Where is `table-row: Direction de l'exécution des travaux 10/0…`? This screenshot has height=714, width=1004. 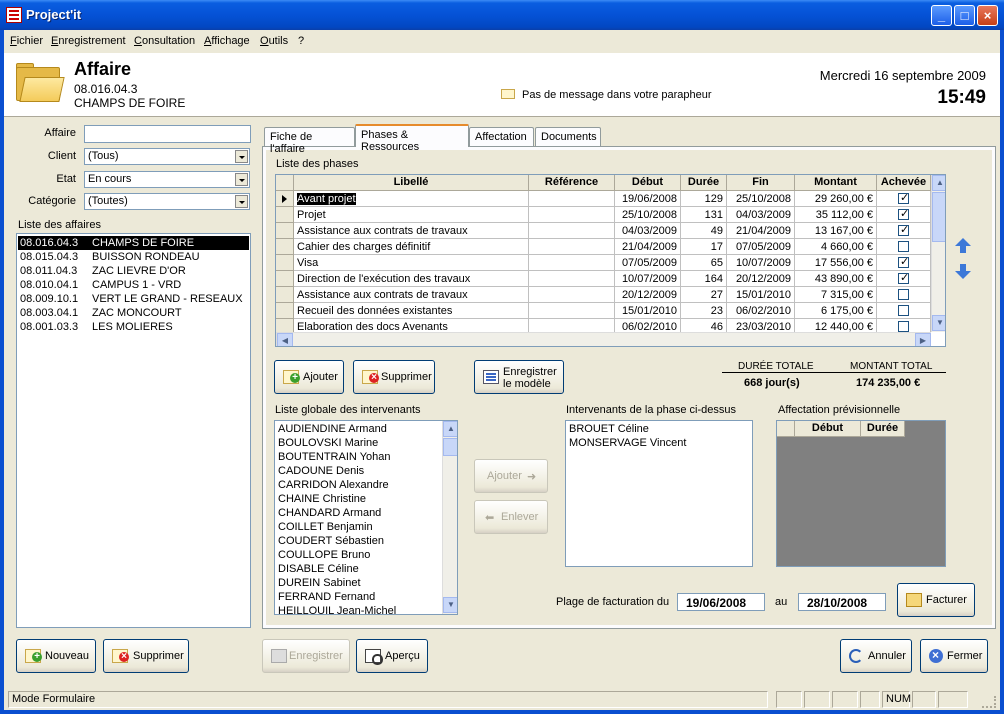 table-row: Direction de l'exécution des travaux 10/0… is located at coordinates (603, 279).